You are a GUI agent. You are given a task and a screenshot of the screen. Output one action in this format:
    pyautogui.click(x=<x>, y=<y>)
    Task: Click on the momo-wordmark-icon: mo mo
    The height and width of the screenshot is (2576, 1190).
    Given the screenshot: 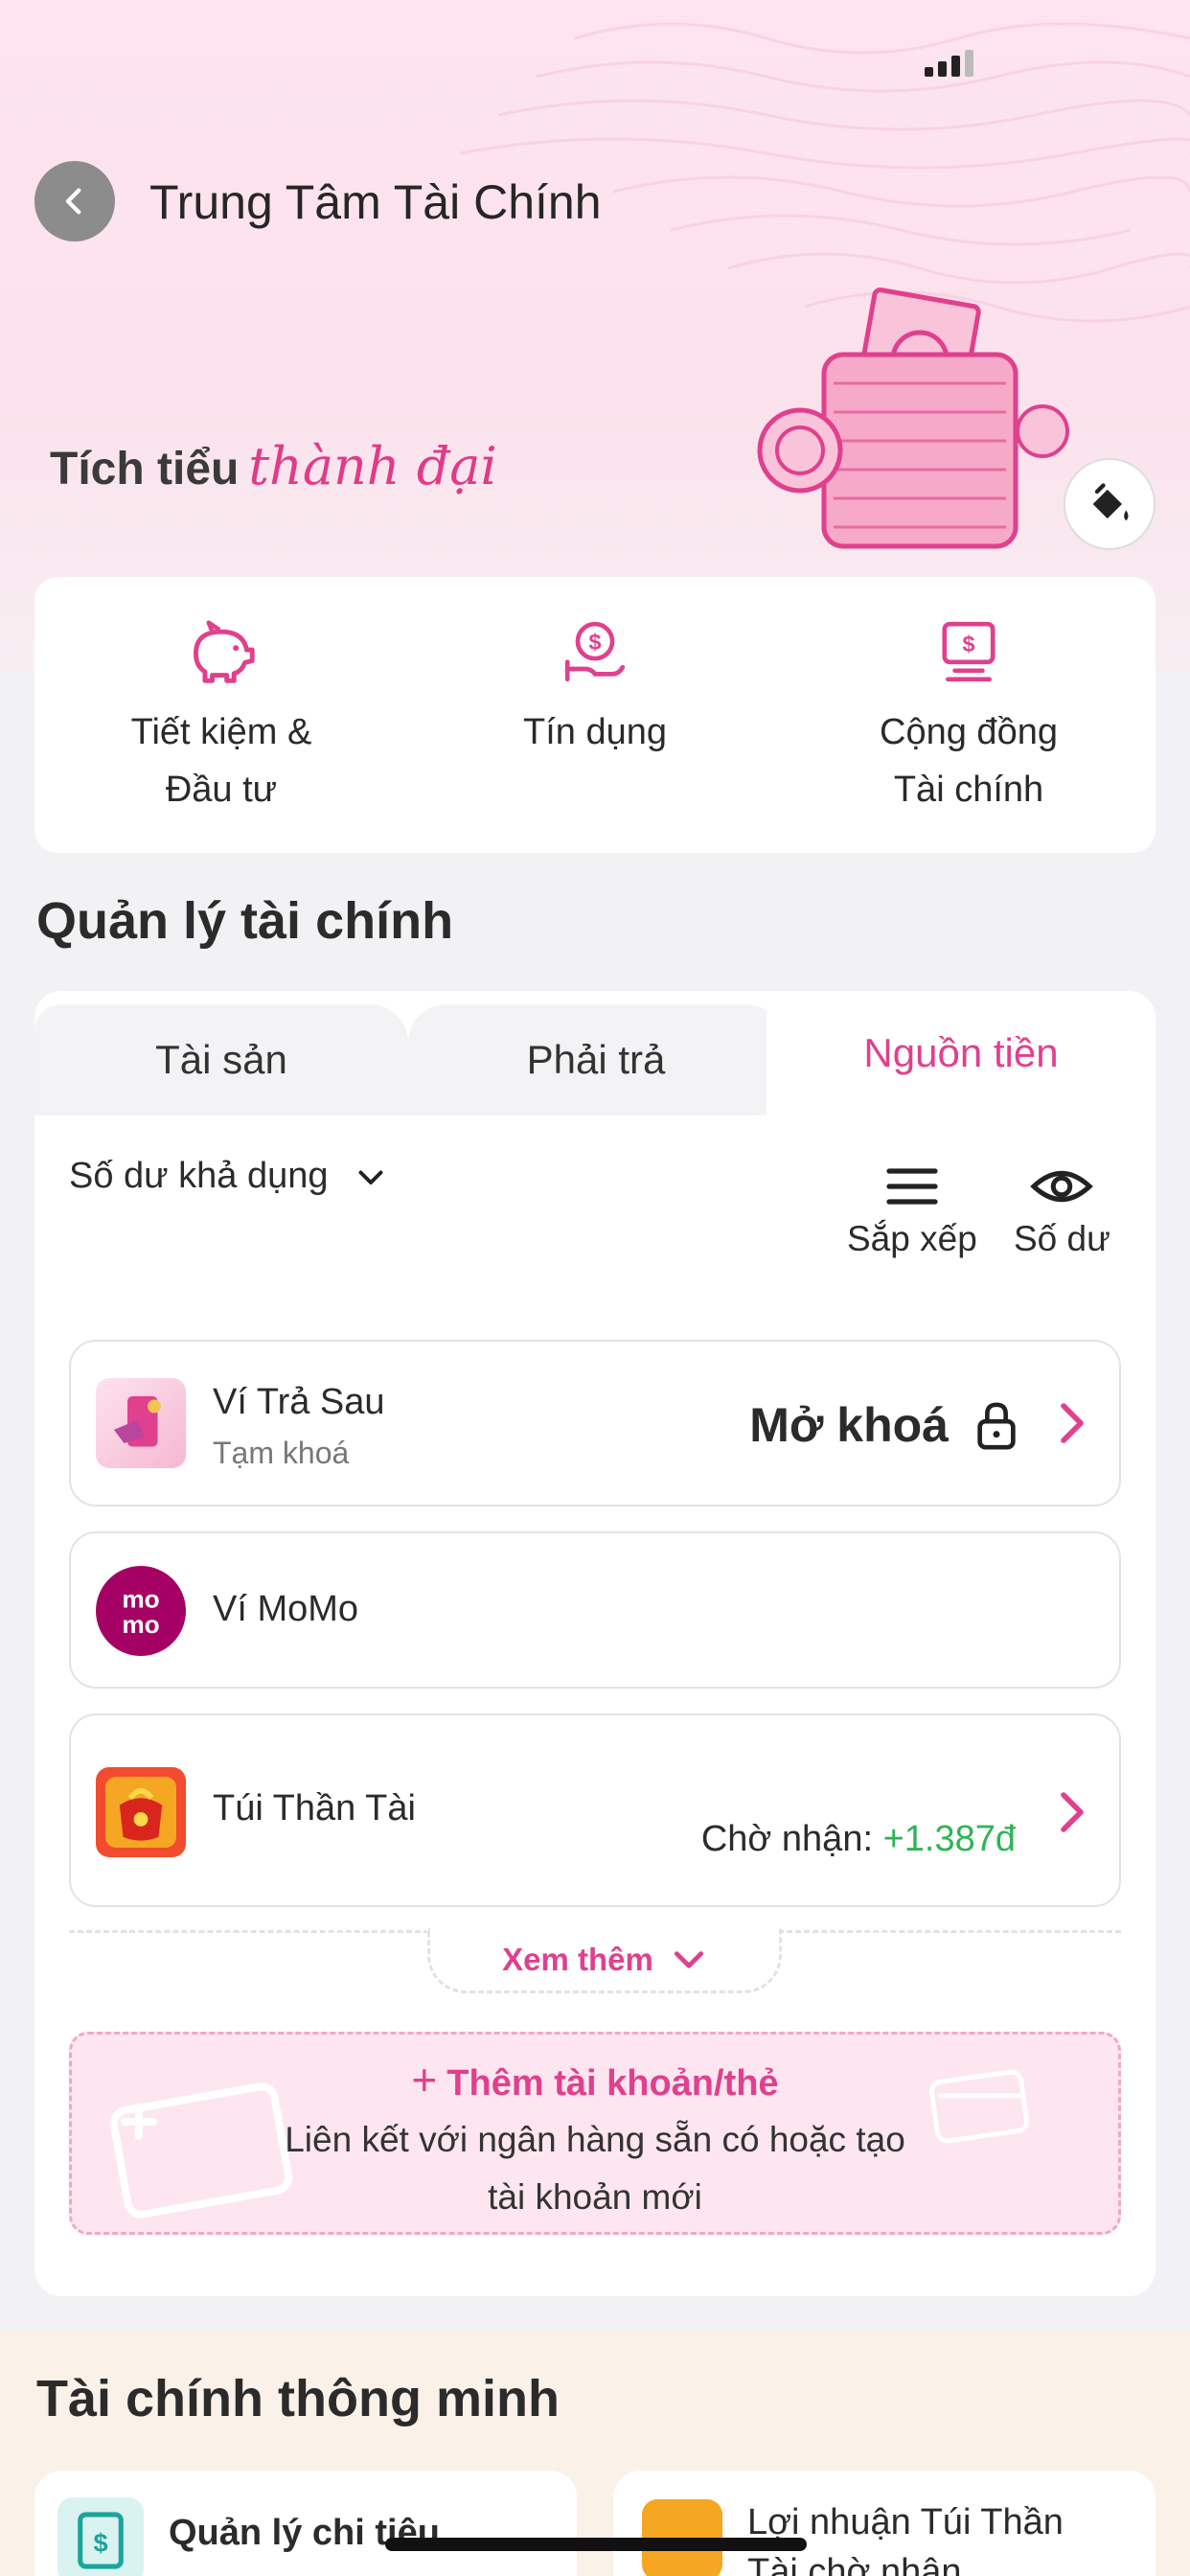 What is the action you would take?
    pyautogui.click(x=140, y=1612)
    